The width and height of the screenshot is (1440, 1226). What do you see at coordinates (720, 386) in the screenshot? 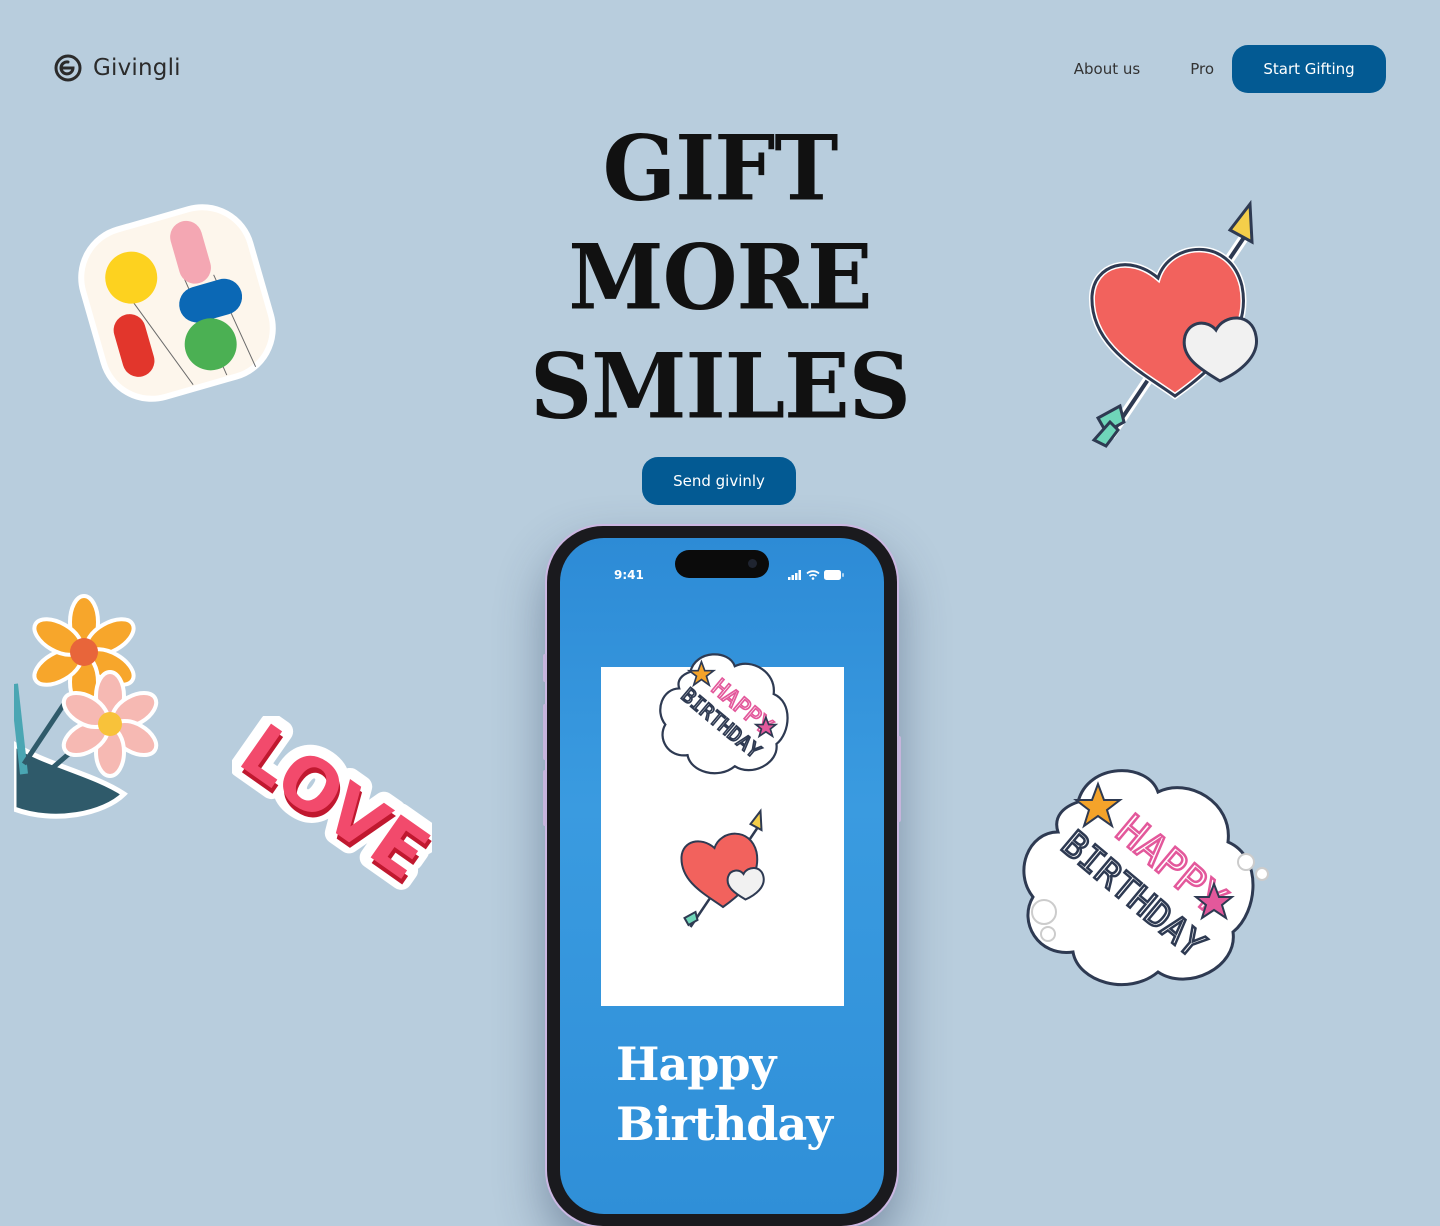
I see `headline-line-3: SMILES` at bounding box center [720, 386].